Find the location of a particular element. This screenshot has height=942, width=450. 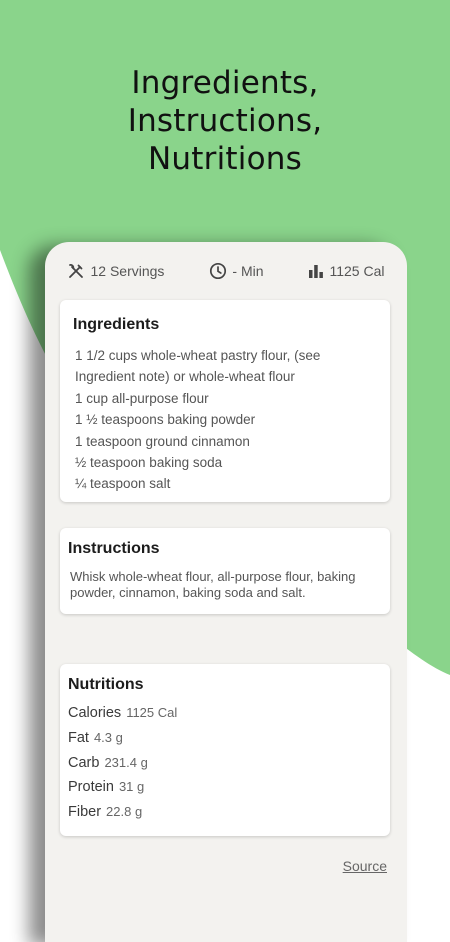

nutrition-label: Carb is located at coordinates (84, 762).